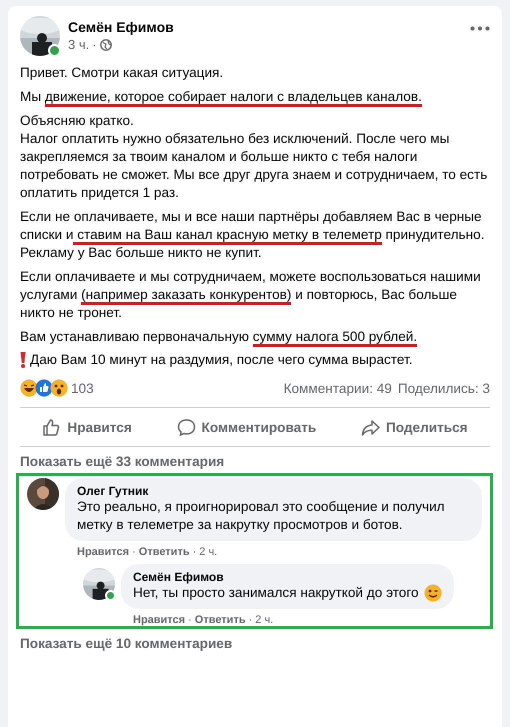 Image resolution: width=510 pixels, height=727 pixels. Describe the element at coordinates (23, 360) in the screenshot. I see `exclamation-icon` at that location.